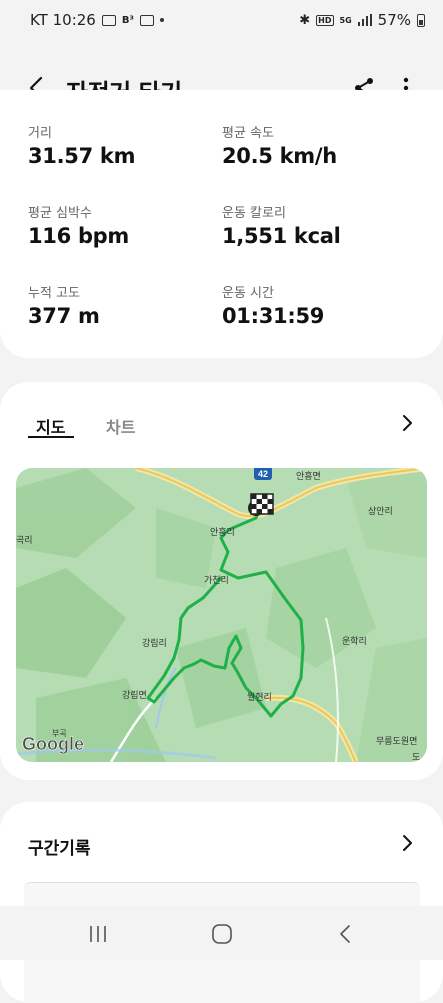  What do you see at coordinates (59, 849) in the screenshot?
I see `section-record-title: 구간기록` at bounding box center [59, 849].